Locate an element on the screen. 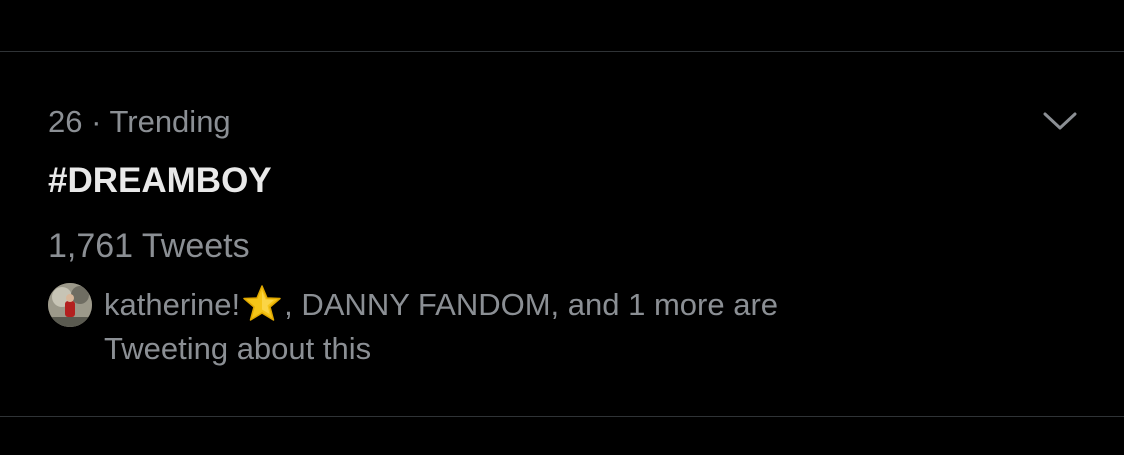  star-emoji-icon is located at coordinates (262, 303).